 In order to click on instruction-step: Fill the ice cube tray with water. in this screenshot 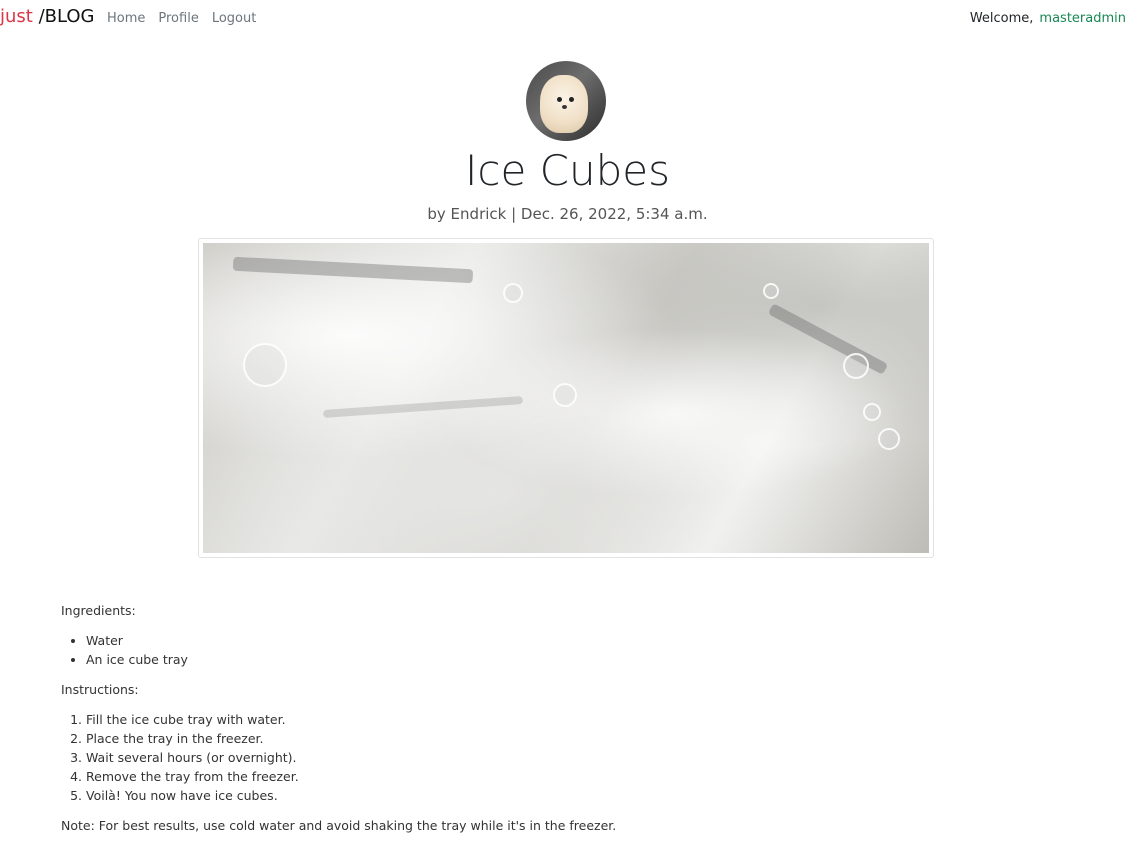, I will do `click(573, 719)`.